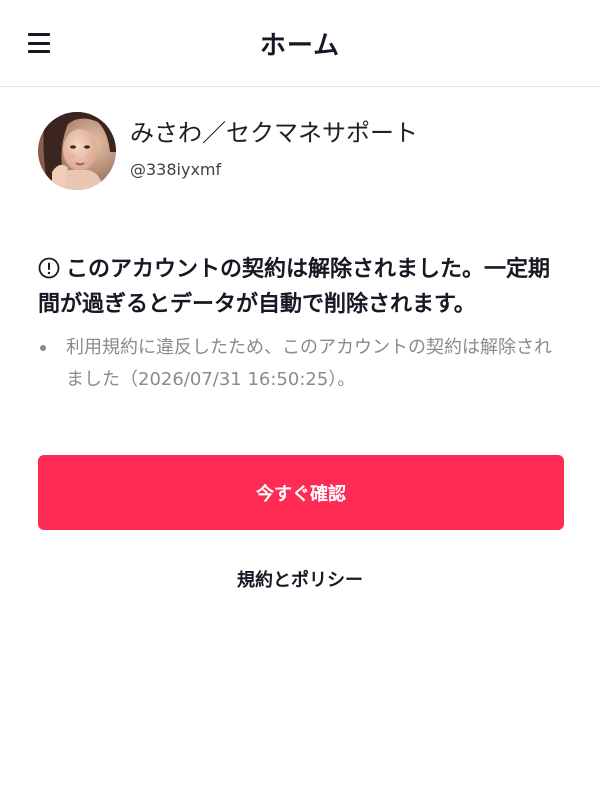  I want to click on top-header: ホーム, so click(300, 43).